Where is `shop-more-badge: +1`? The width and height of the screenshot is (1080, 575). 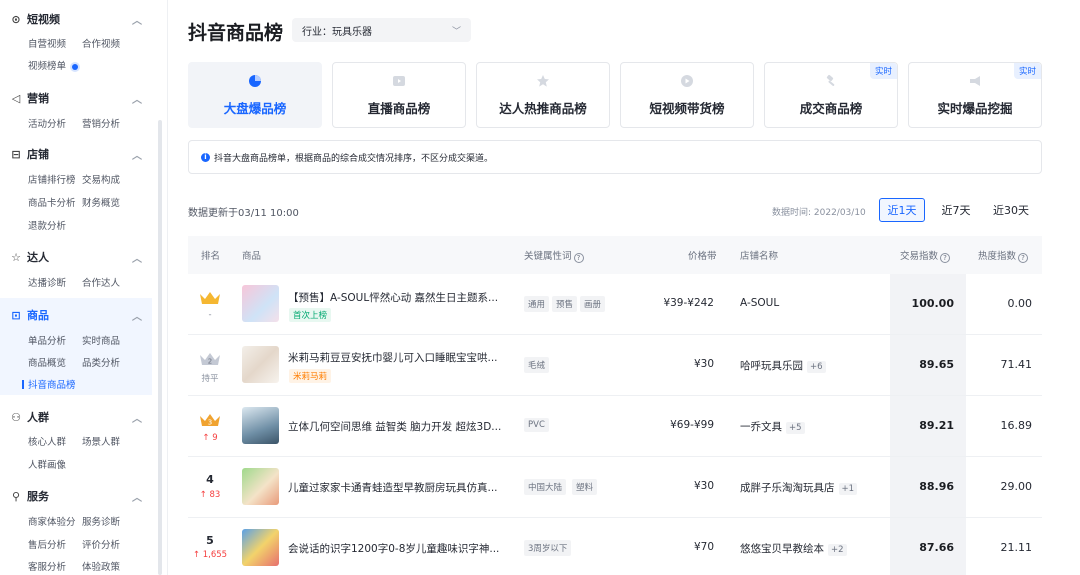
shop-more-badge: +1 is located at coordinates (848, 489).